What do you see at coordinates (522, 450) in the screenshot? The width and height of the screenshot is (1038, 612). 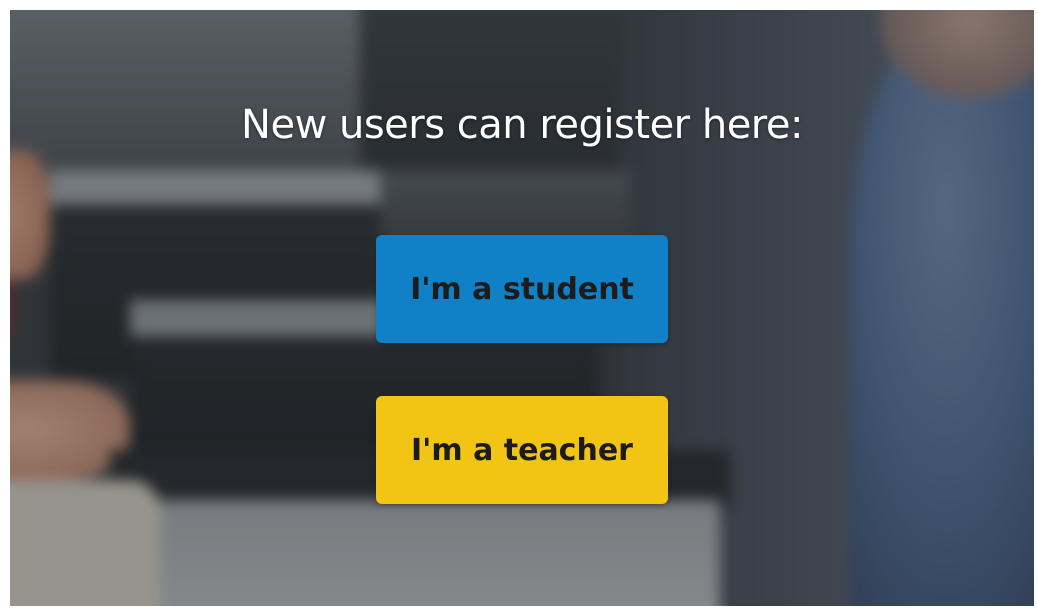 I see `teacher-register-button: I'm a teacher` at bounding box center [522, 450].